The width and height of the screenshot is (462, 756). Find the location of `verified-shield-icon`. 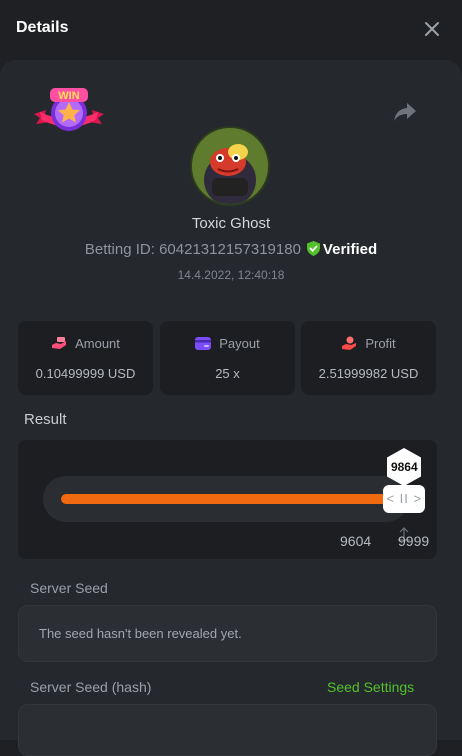

verified-shield-icon is located at coordinates (313, 248).